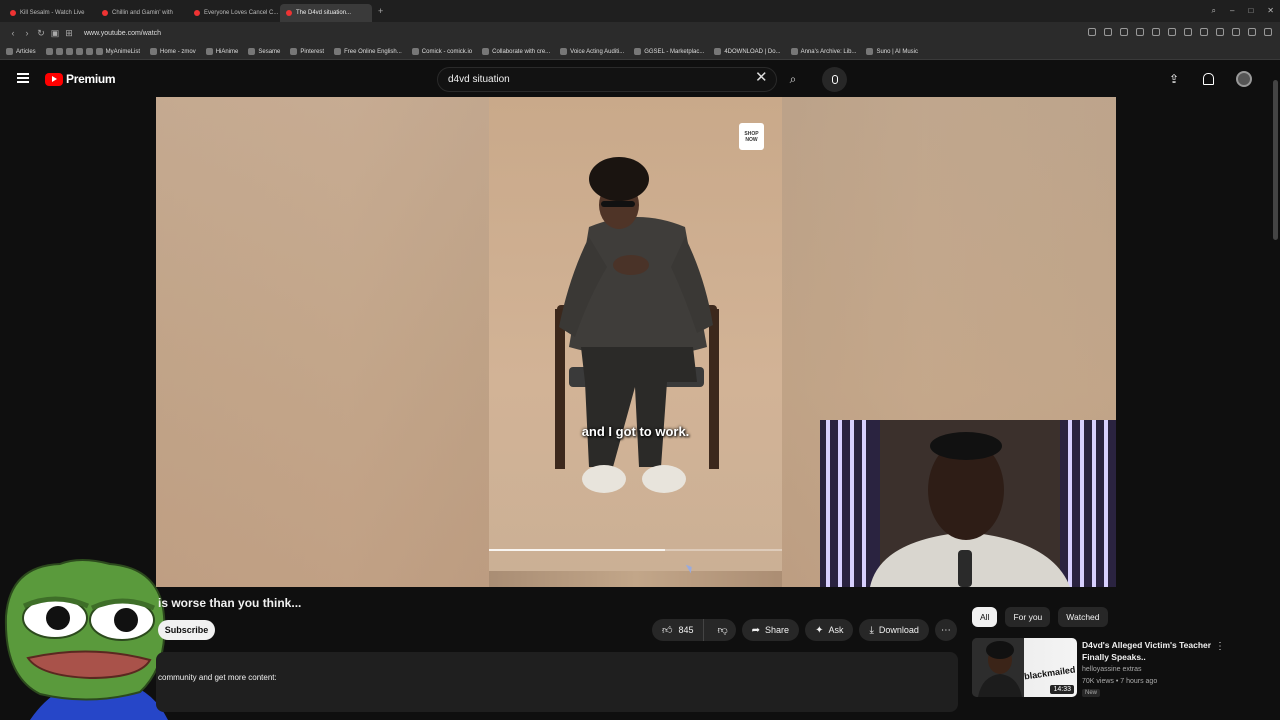  I want to click on youtube-play-icon, so click(54, 79).